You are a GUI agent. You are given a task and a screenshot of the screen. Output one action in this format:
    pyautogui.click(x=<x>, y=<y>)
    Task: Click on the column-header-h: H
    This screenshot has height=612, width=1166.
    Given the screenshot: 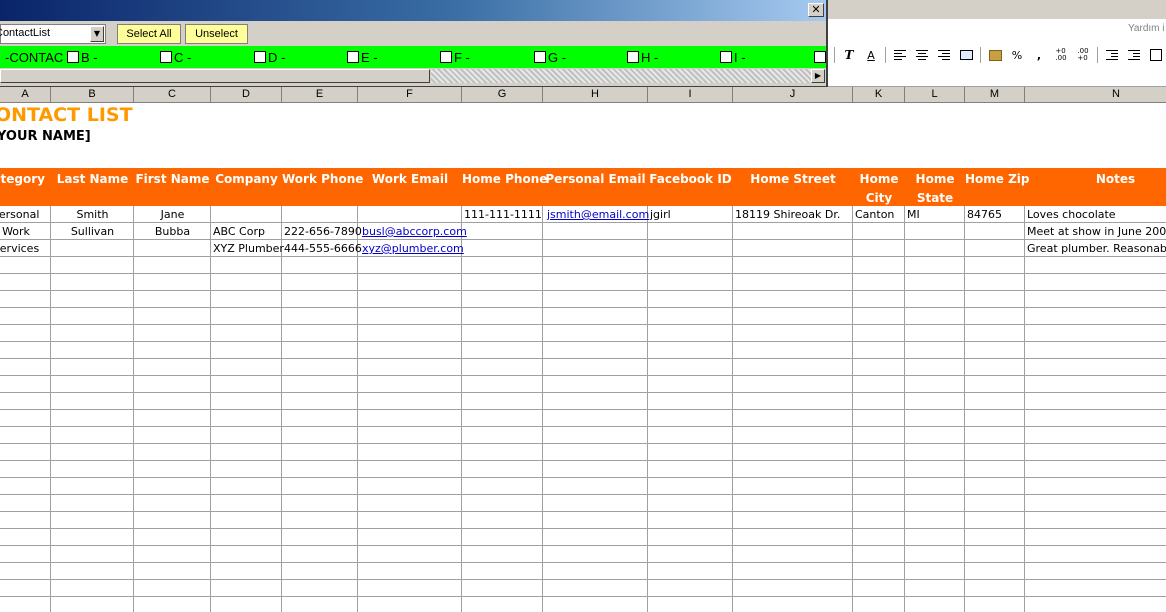 What is the action you would take?
    pyautogui.click(x=595, y=94)
    